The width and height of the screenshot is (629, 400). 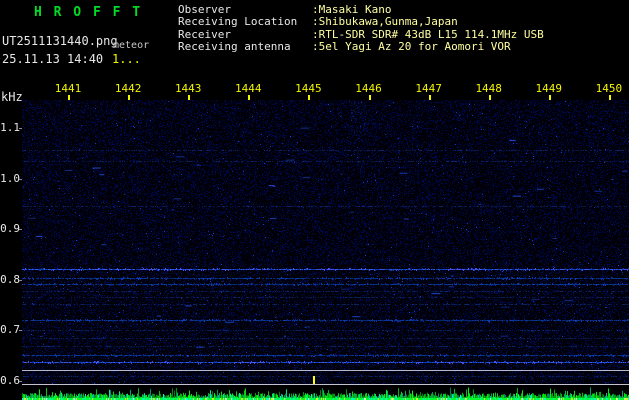 What do you see at coordinates (10, 127) in the screenshot?
I see `y-tick-label: 1.1` at bounding box center [10, 127].